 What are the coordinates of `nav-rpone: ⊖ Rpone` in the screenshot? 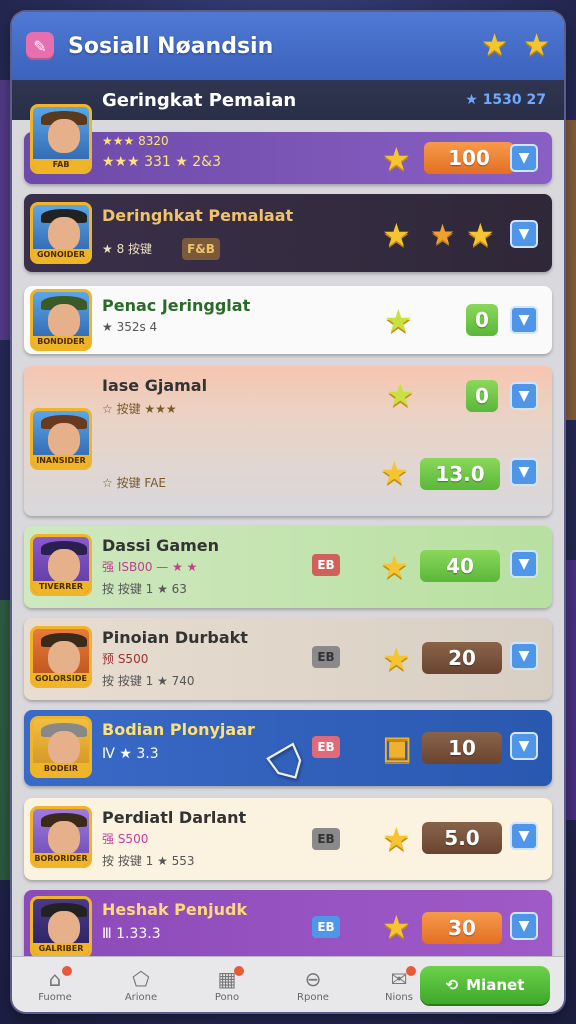 It's located at (313, 984).